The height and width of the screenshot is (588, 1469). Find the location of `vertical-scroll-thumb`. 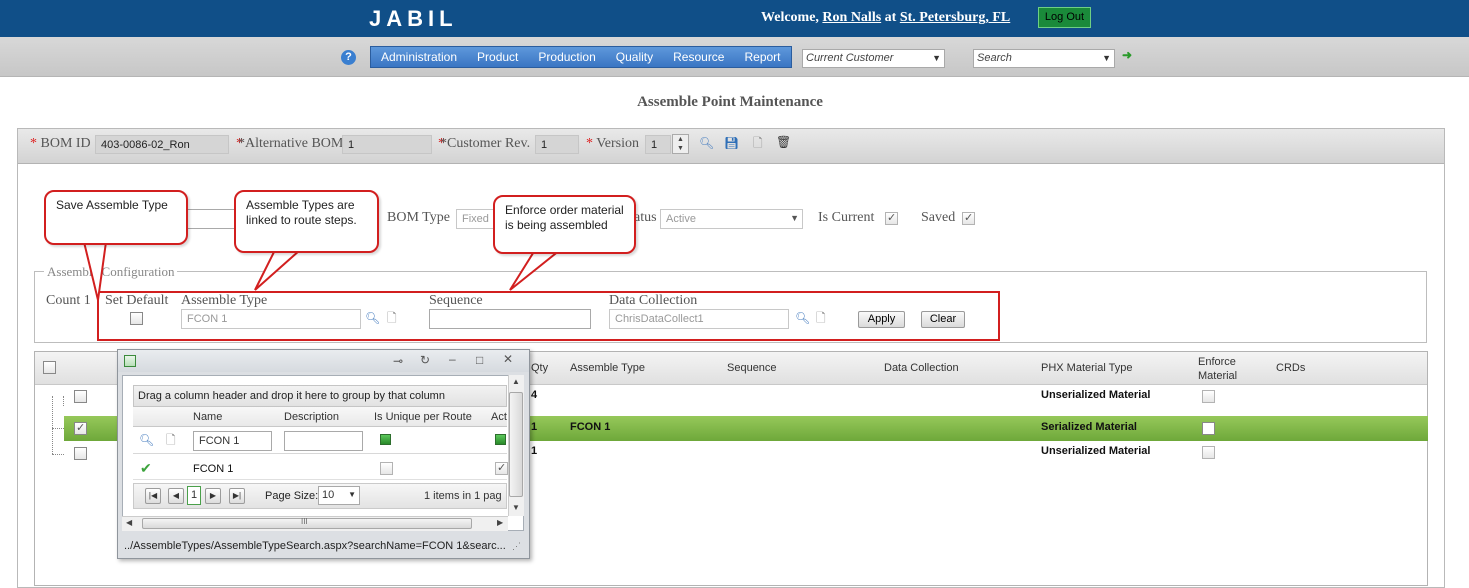

vertical-scroll-thumb is located at coordinates (516, 444).